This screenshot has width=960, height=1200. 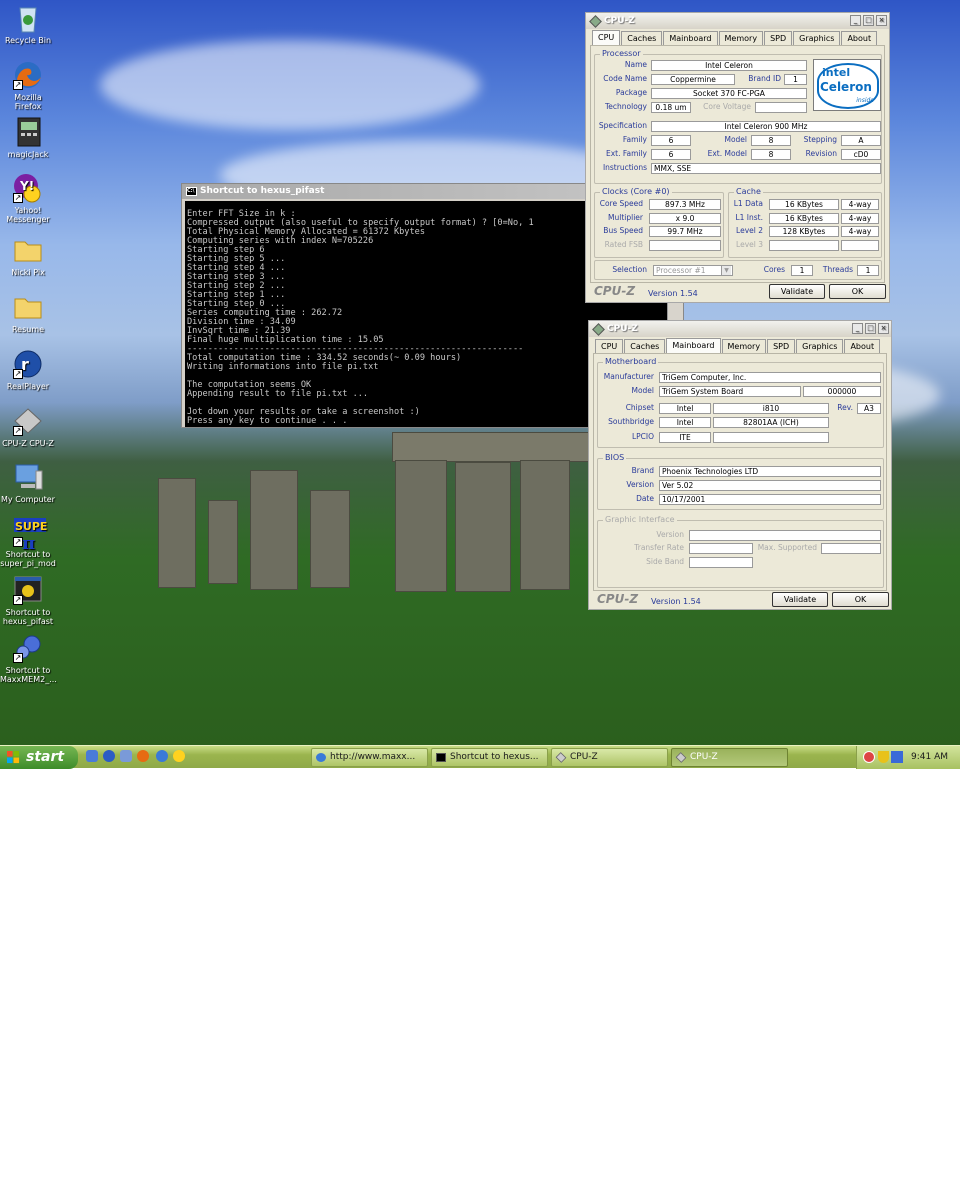 I want to click on bios-date-label: Date, so click(x=645, y=498).